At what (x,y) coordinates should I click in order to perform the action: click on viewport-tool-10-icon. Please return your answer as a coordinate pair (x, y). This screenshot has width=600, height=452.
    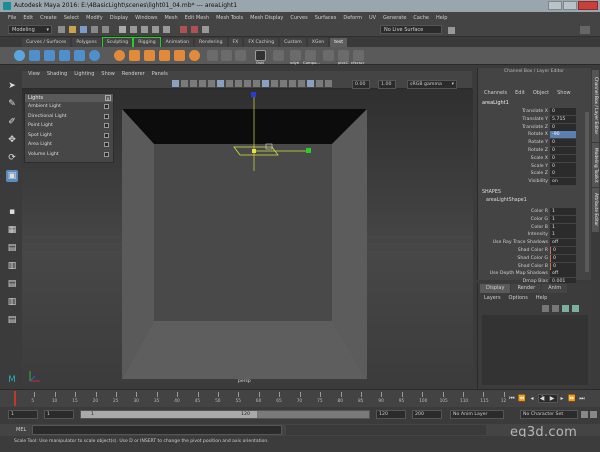
    Looking at the image, I should click on (256, 83).